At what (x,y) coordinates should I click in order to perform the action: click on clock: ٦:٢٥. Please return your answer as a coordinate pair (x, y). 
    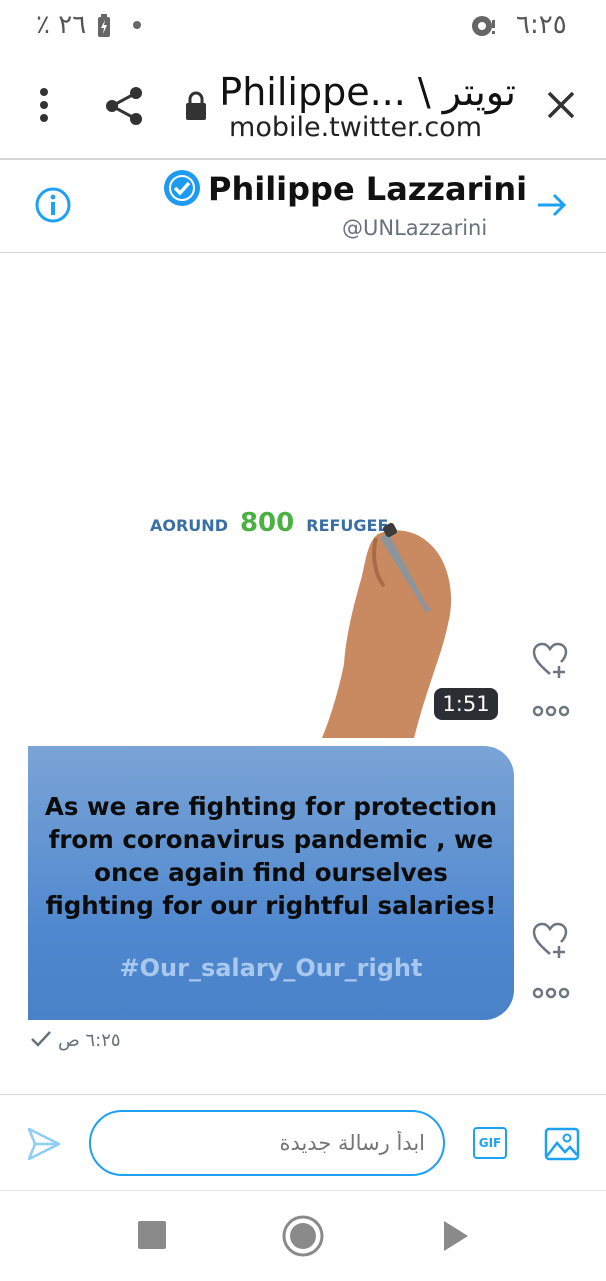
    Looking at the image, I should click on (541, 25).